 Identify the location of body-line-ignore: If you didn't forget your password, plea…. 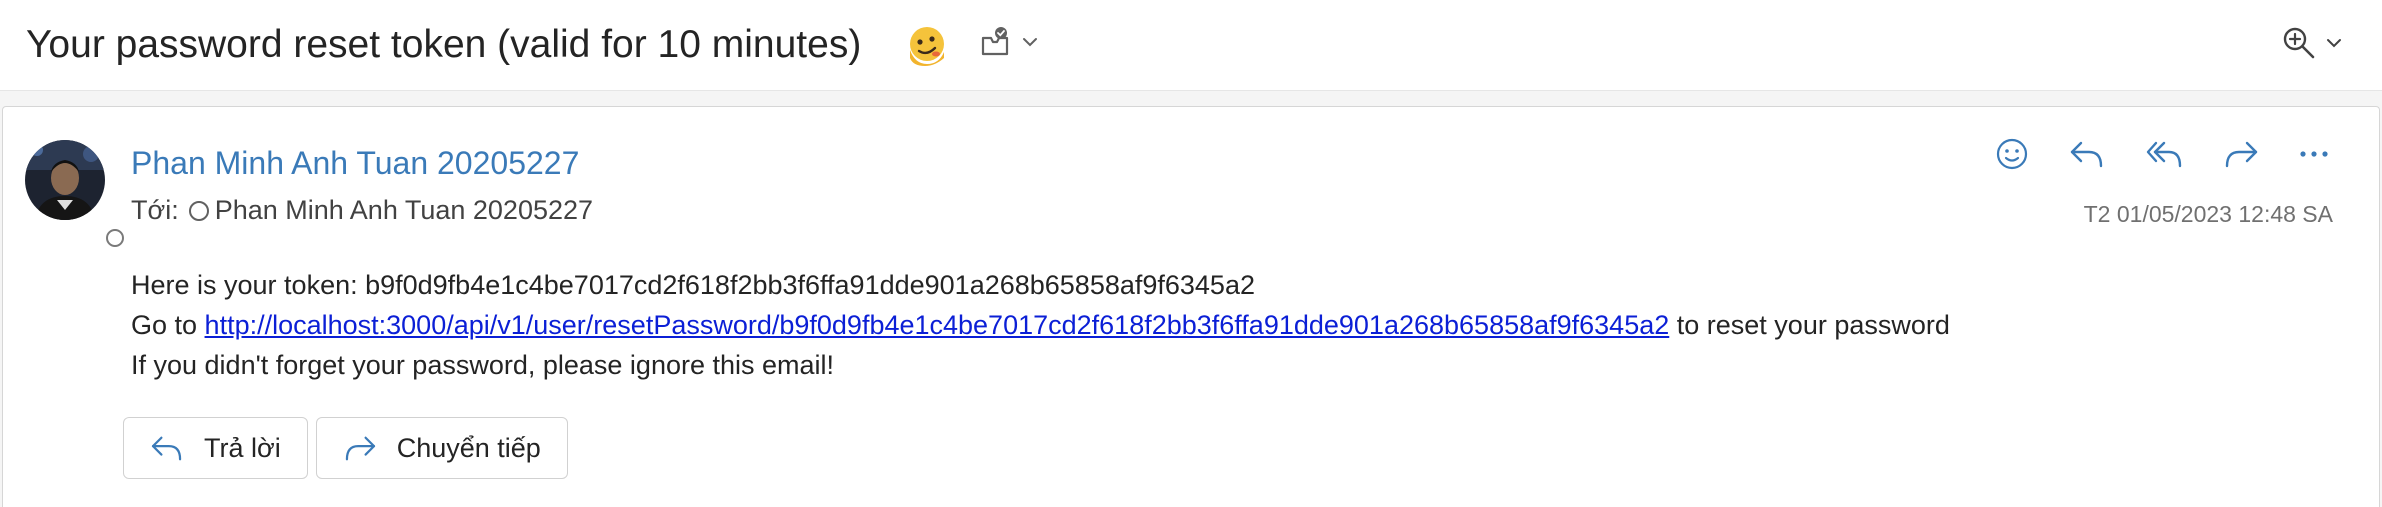
(483, 365).